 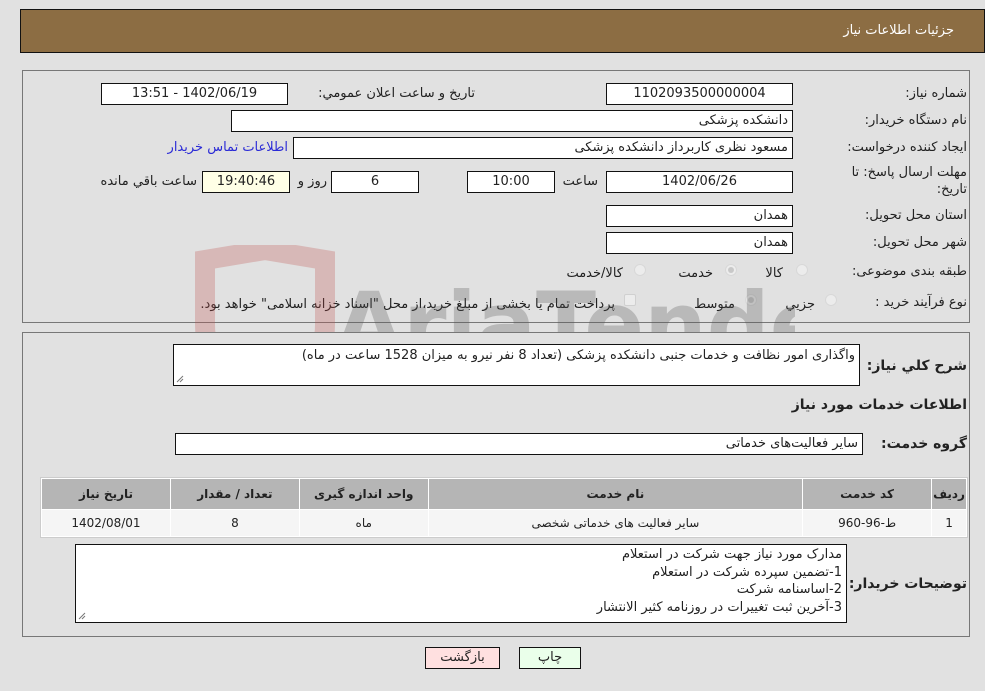 I want to click on category-option-service: خدمت, so click(x=695, y=273).